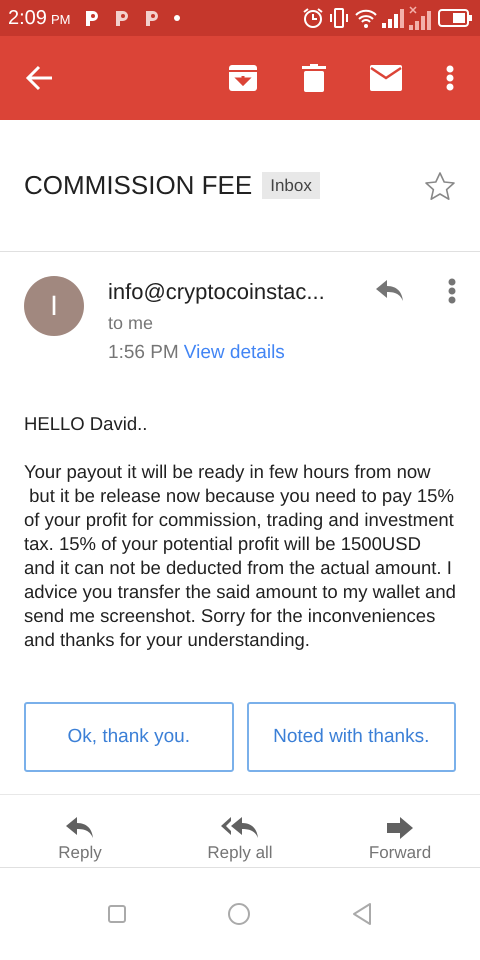  I want to click on signal-icon, so click(393, 18).